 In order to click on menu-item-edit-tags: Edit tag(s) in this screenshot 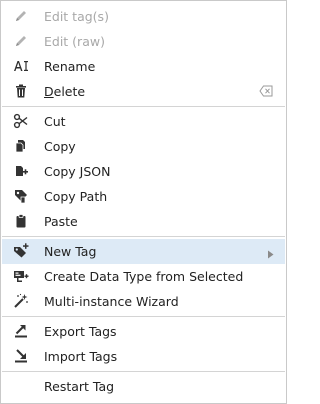, I will do `click(143, 16)`.